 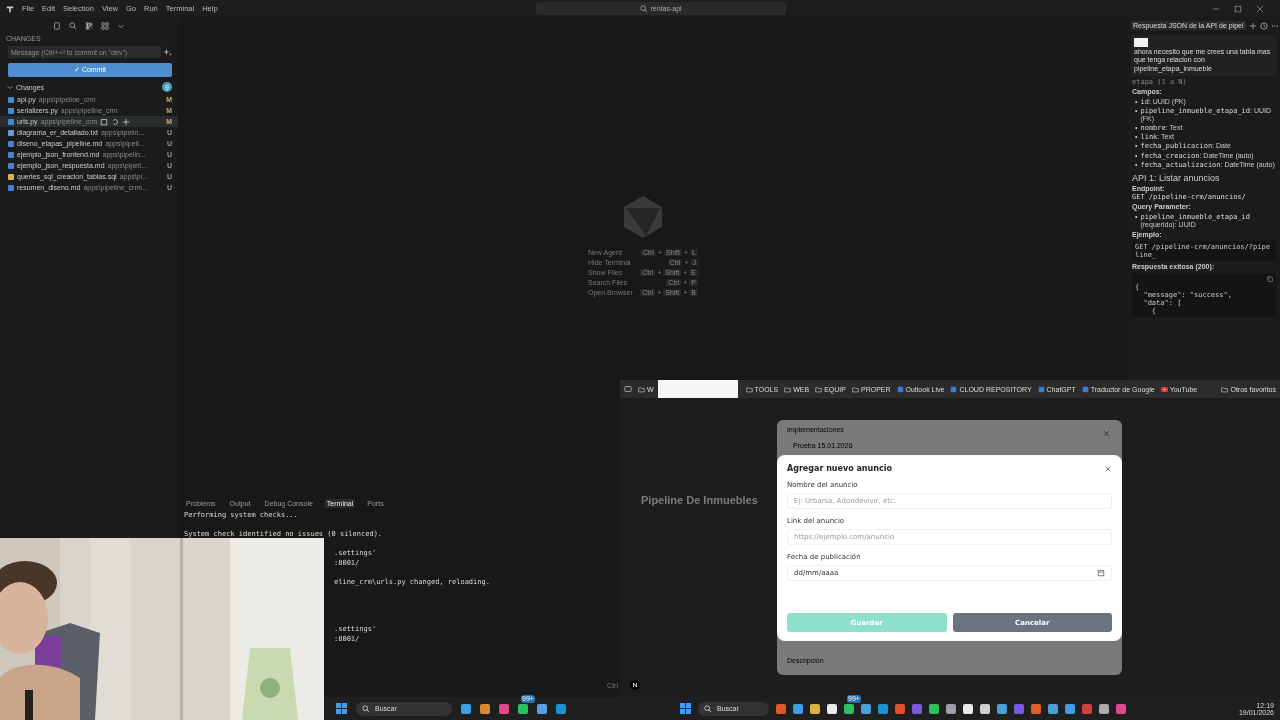 I want to click on response-heading: API 1: Listar anuncios, so click(x=1176, y=177).